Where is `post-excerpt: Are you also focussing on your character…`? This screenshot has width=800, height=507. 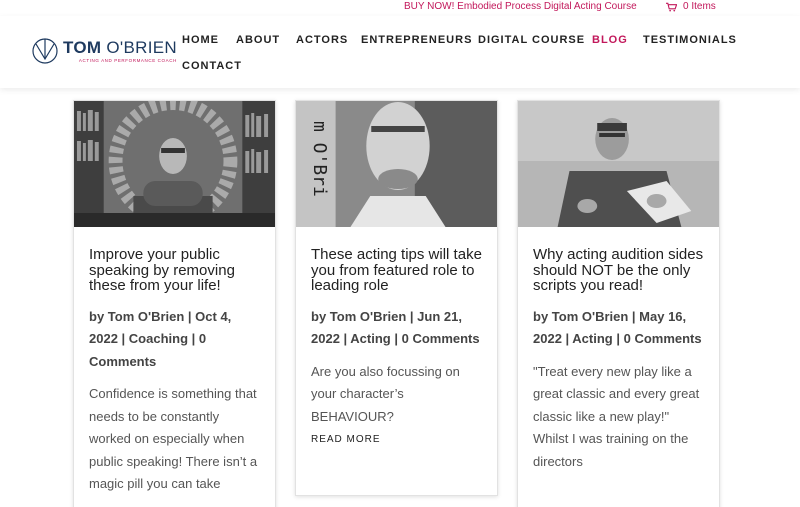 post-excerpt: Are you also focussing on your character… is located at coordinates (385, 393).